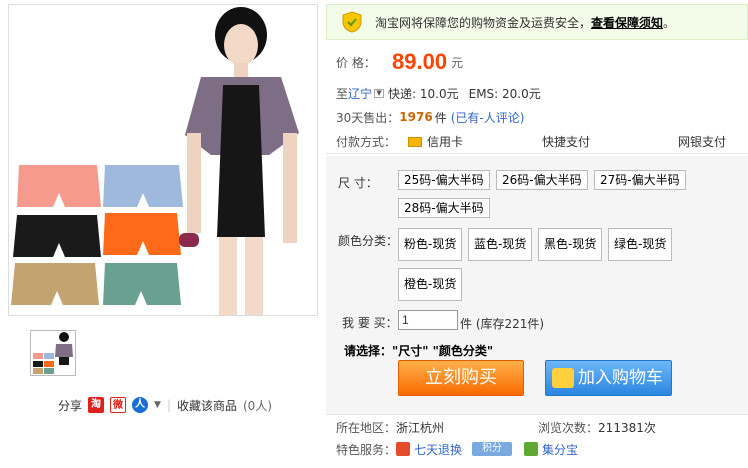  Describe the element at coordinates (702, 142) in the screenshot. I see `bank-pay-method: 网银支付` at that location.